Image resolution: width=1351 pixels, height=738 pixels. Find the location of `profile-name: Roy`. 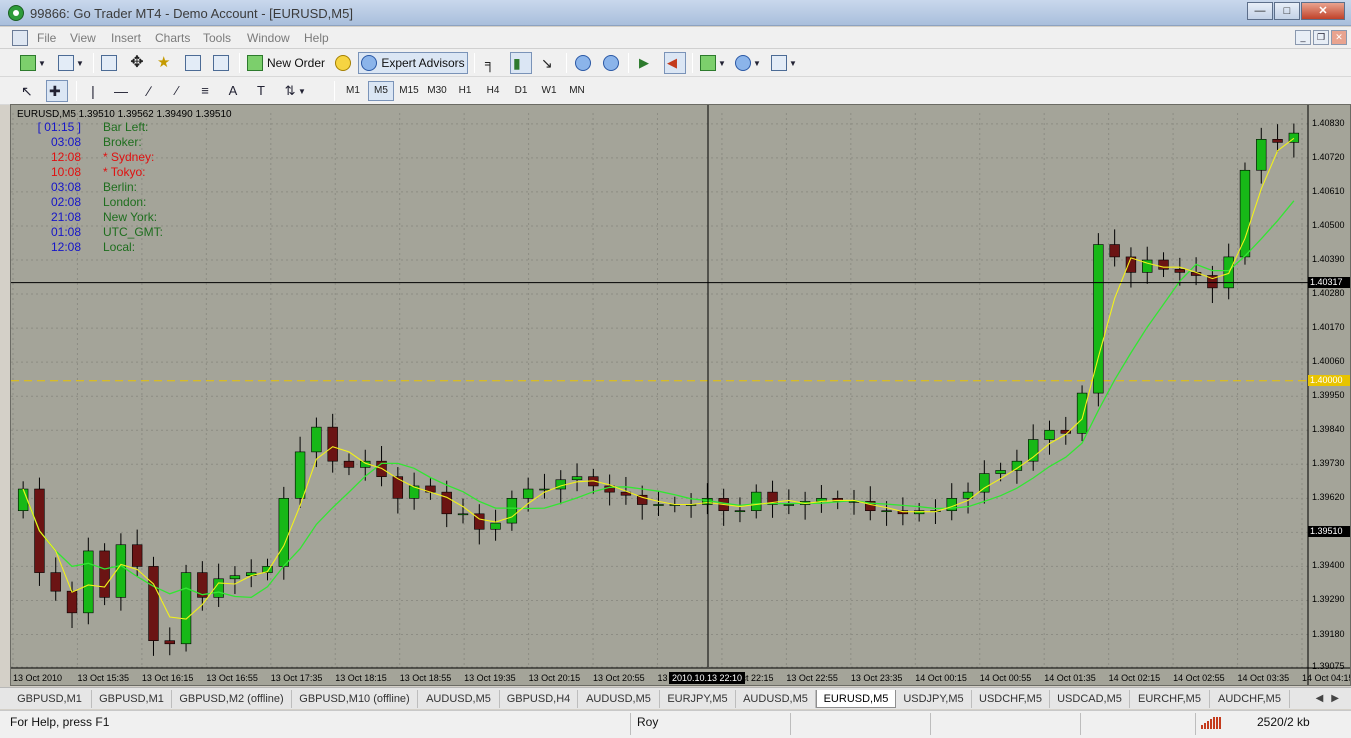

profile-name: Roy is located at coordinates (648, 722).